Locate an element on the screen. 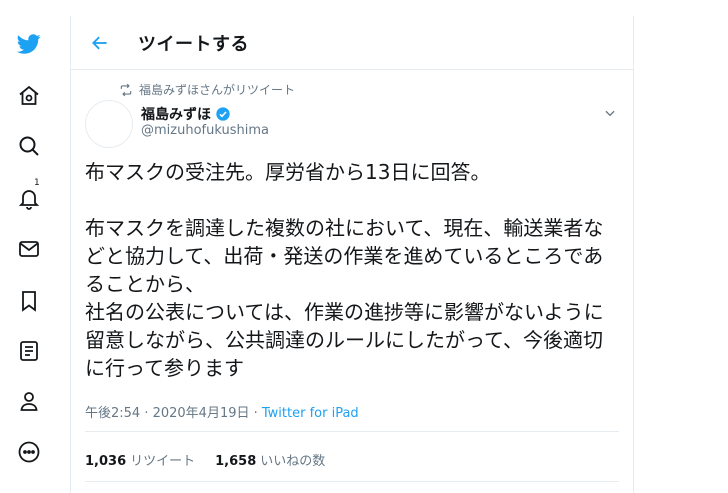 The height and width of the screenshot is (493, 728). author-avatar is located at coordinates (109, 124).